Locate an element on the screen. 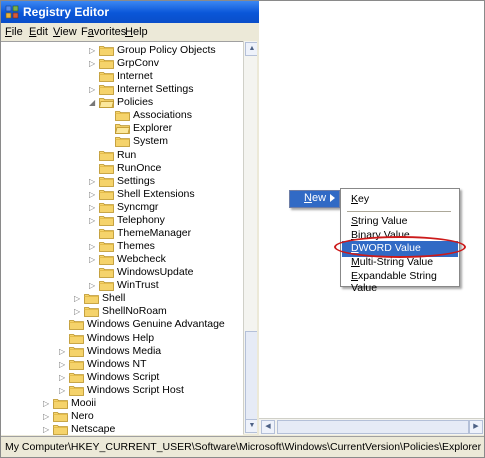 Image resolution: width=485 pixels, height=458 pixels. tree-node-label: WindowsUpdate is located at coordinates (155, 272).